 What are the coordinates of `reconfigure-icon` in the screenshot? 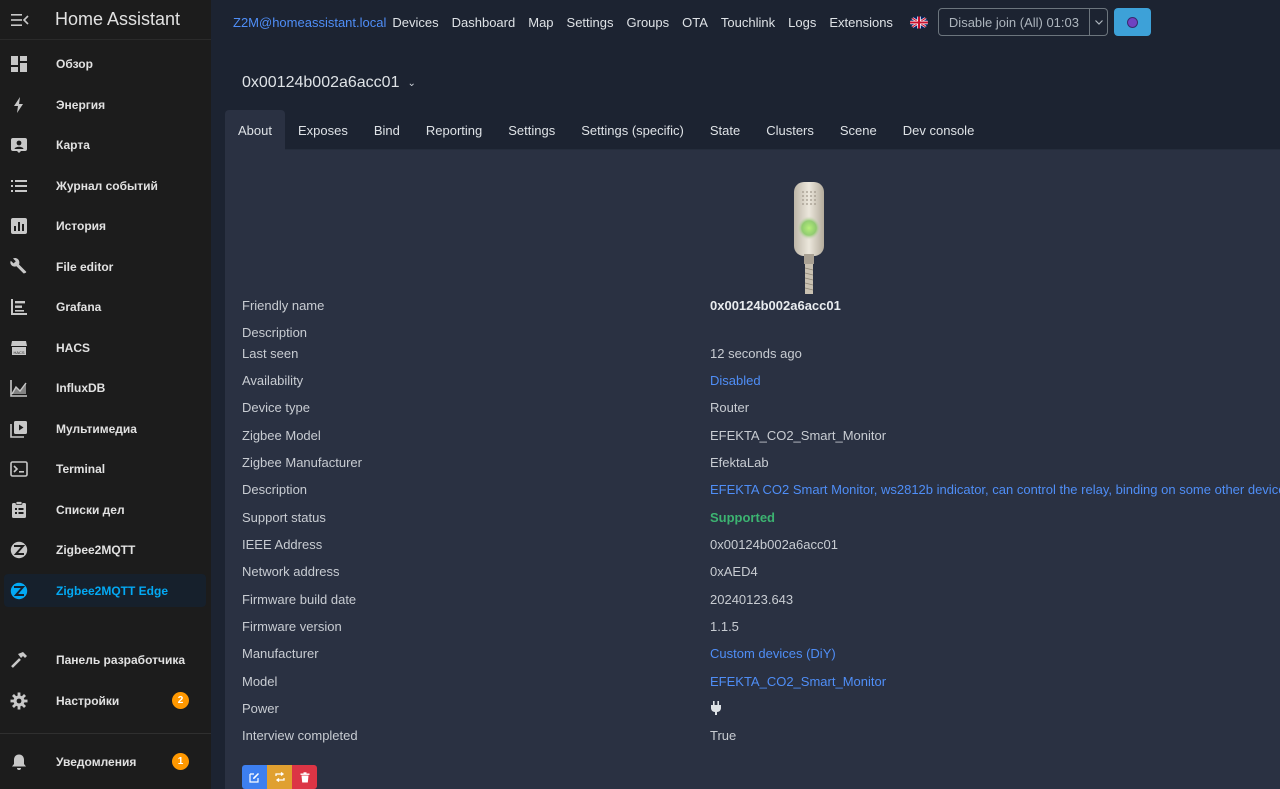 It's located at (279, 777).